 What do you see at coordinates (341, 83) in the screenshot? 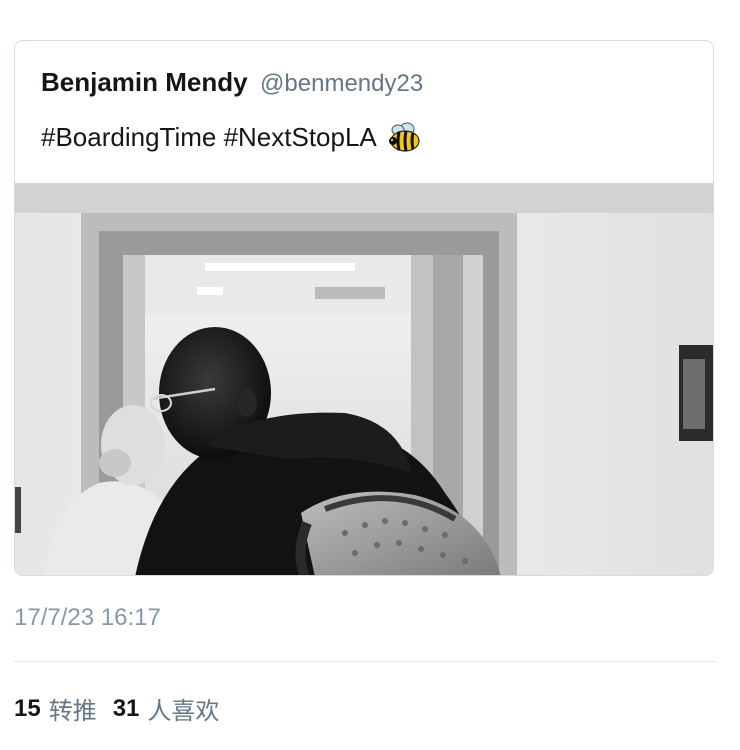
I see `author-handle: @benmendy23` at bounding box center [341, 83].